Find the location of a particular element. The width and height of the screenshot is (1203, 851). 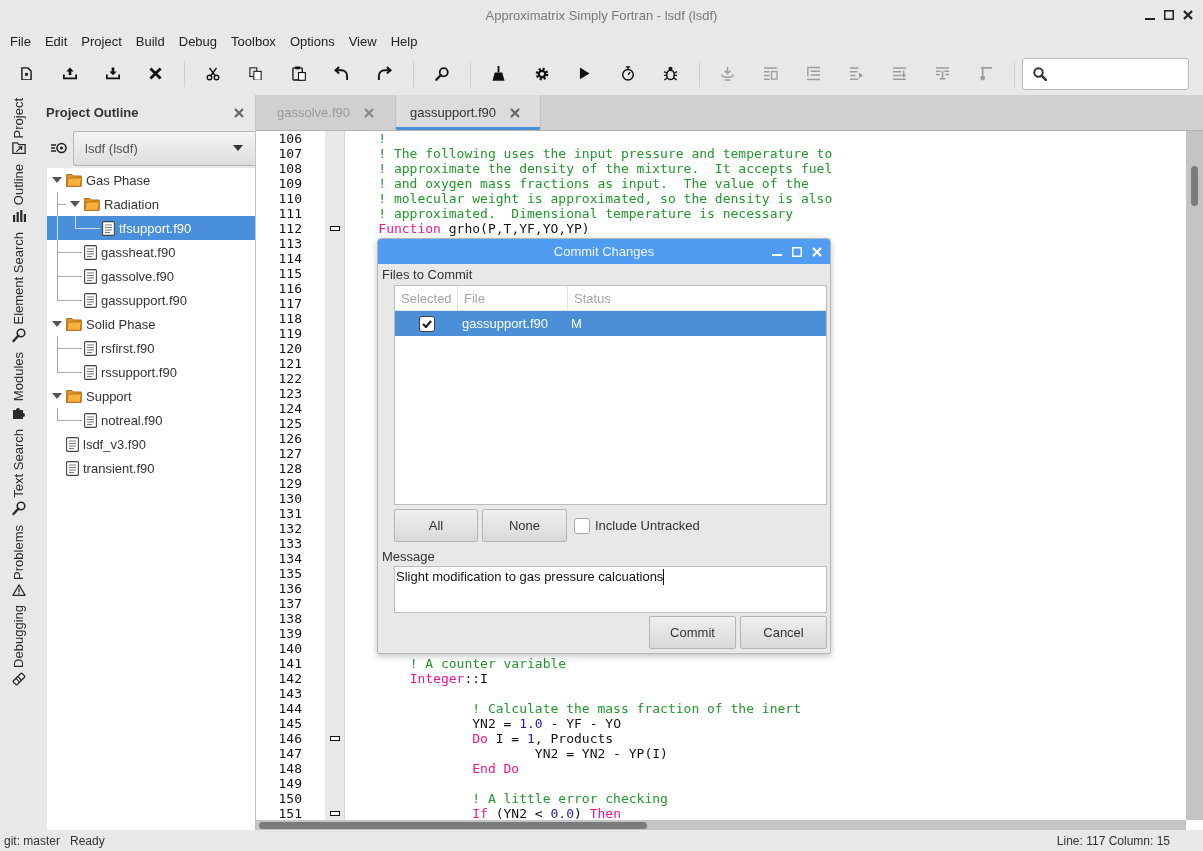

vertical-scrollbar is located at coordinates (1194, 475).